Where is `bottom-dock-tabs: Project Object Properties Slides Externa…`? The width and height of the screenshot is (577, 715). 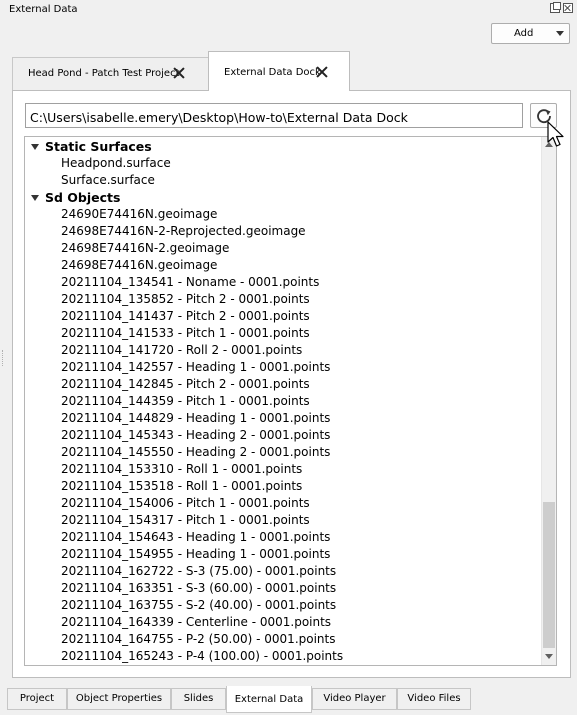 bottom-dock-tabs: Project Object Properties Slides Externa… is located at coordinates (288, 700).